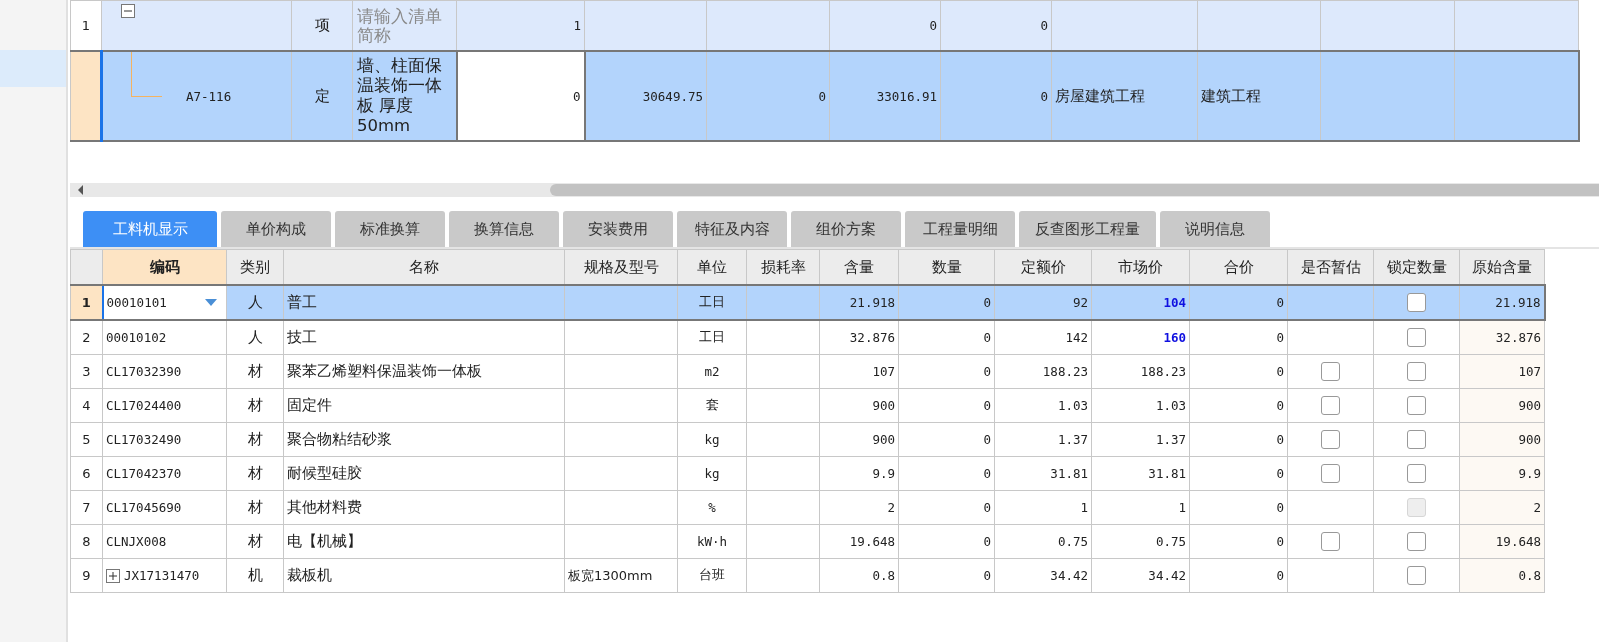  Describe the element at coordinates (960, 229) in the screenshot. I see `tab: 工程量明细` at that location.